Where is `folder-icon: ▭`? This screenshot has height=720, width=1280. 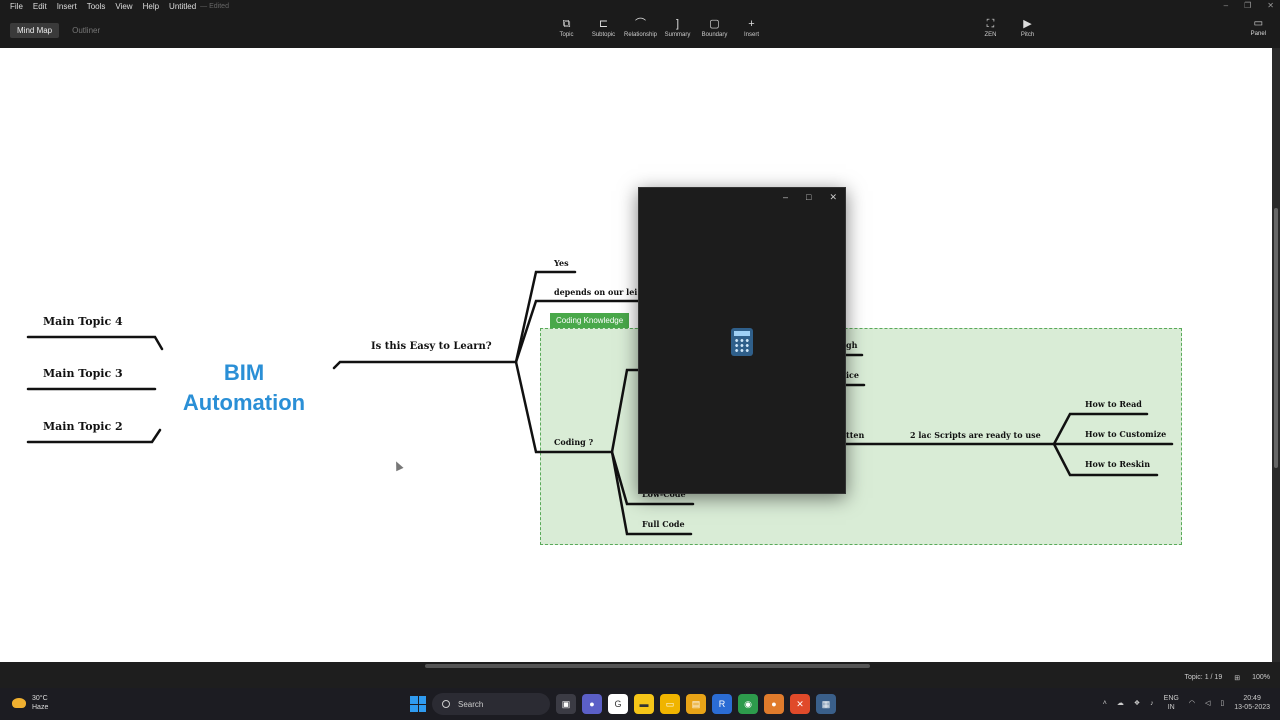
folder-icon: ▭ is located at coordinates (670, 704).